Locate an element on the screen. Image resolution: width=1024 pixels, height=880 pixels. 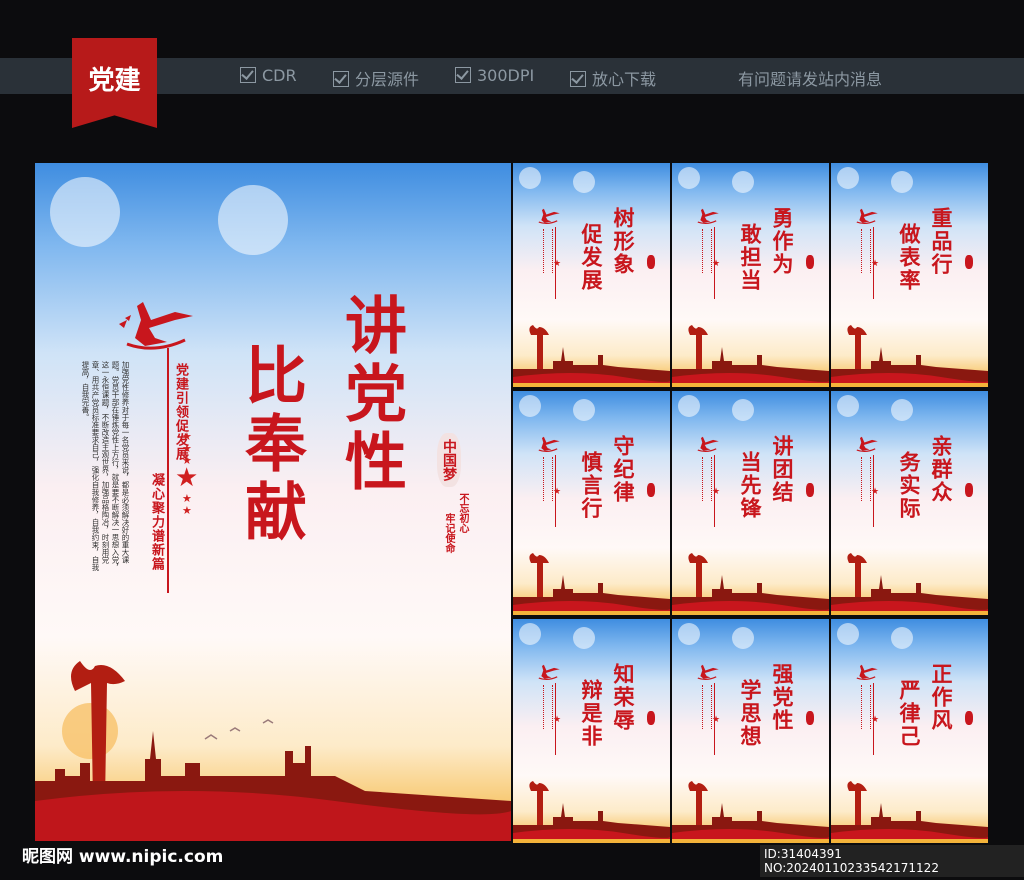
small-poster: ★ 重品行 做表率 is located at coordinates (909, 275).